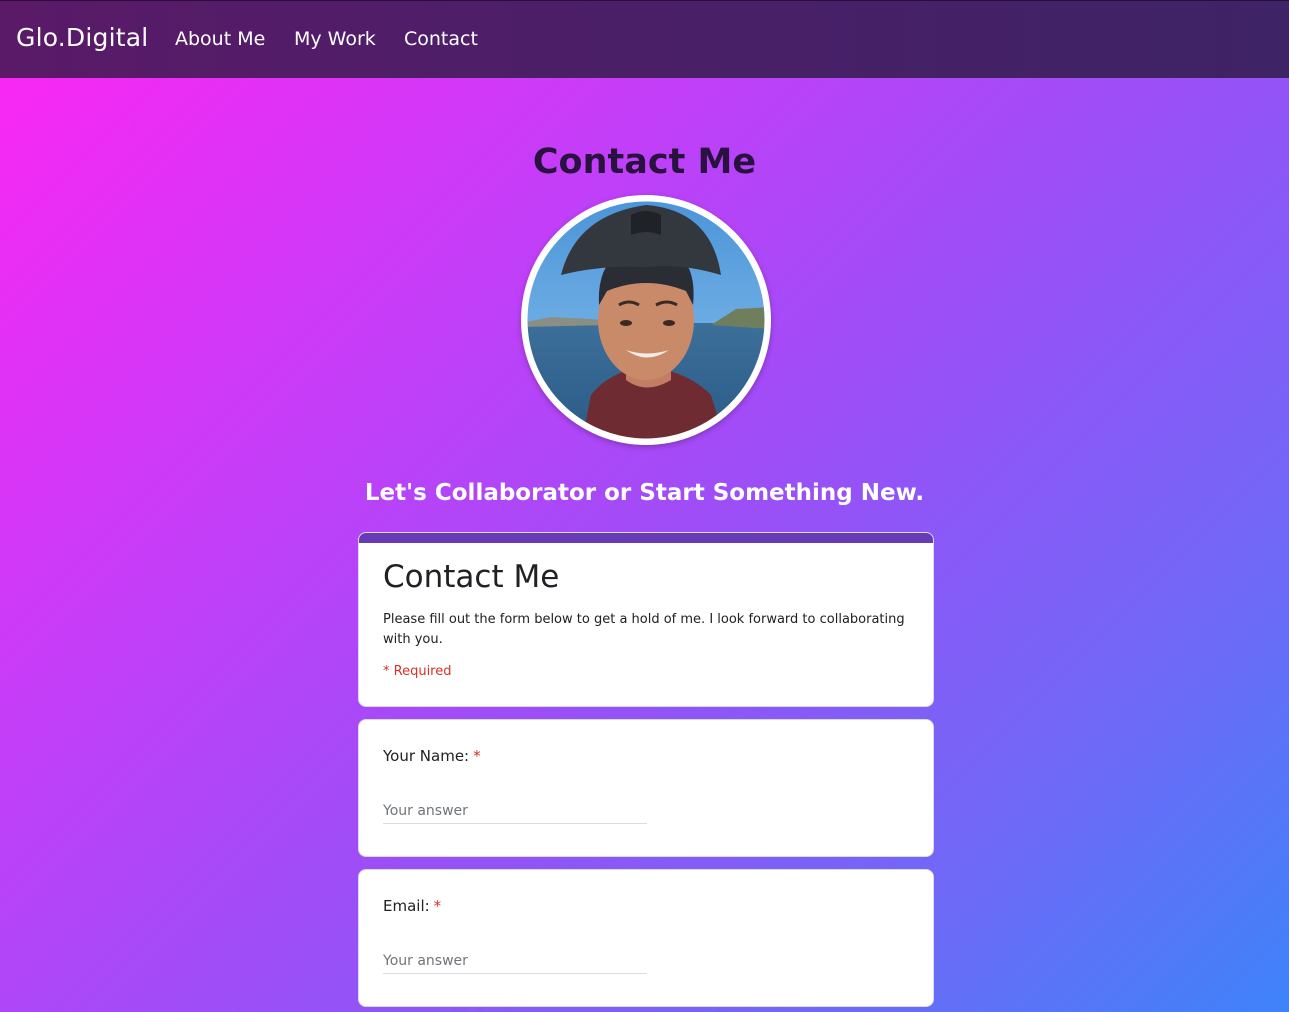 This screenshot has width=1289, height=1012. I want to click on page-title: Contact Me, so click(644, 162).